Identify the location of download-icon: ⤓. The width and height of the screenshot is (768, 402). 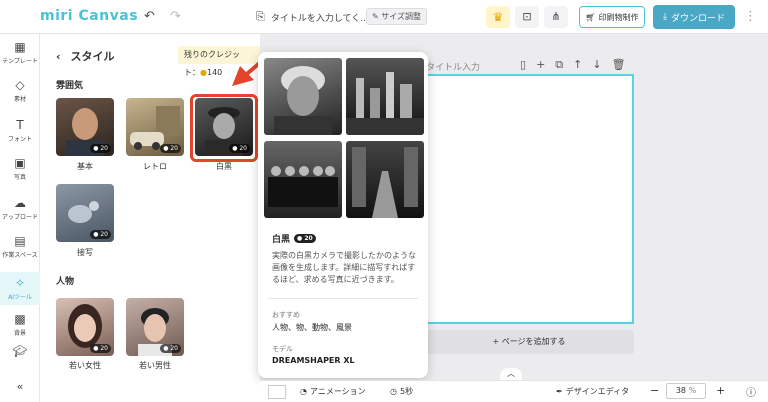
(665, 17).